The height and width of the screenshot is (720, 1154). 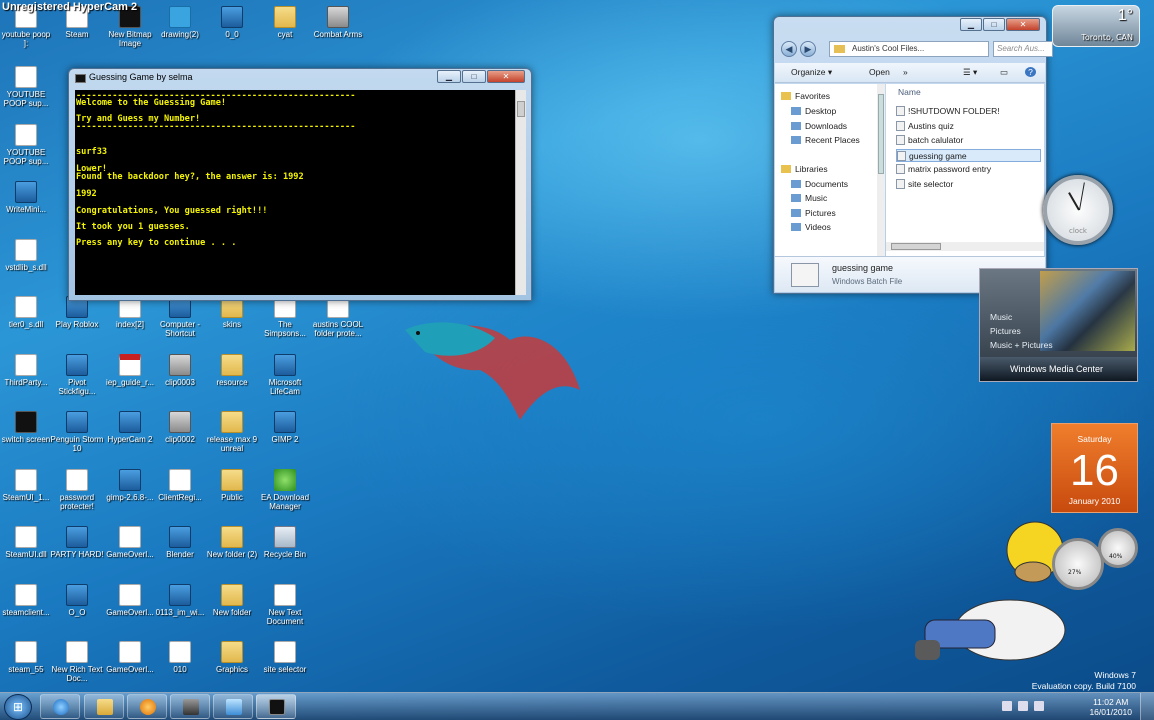 I want to click on desktop-icon: clip0002, so click(x=180, y=427).